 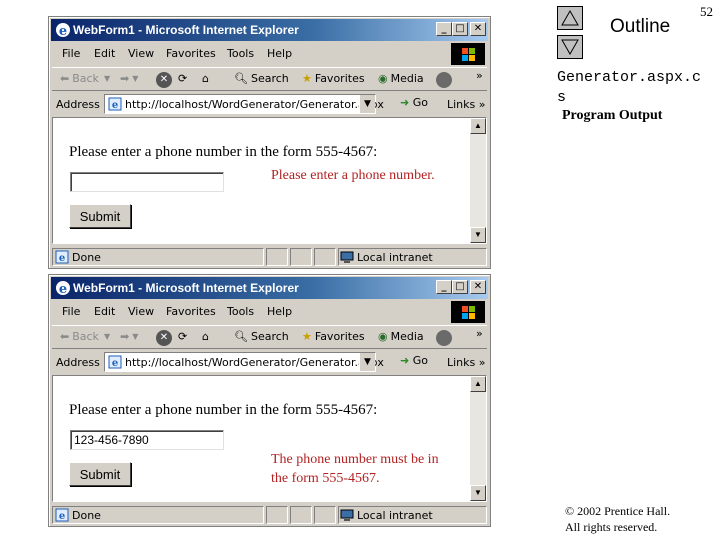 What do you see at coordinates (706, 11) in the screenshot?
I see `page-number: 52` at bounding box center [706, 11].